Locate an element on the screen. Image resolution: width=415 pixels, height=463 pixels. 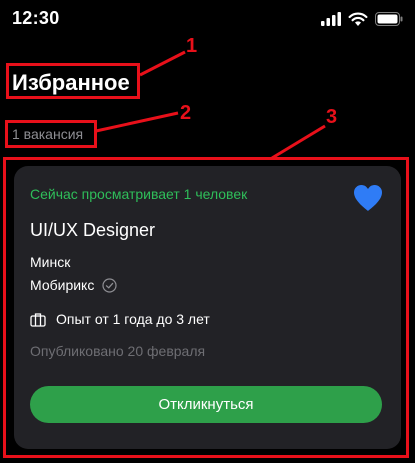
status-bar: 12:30 is located at coordinates (207, 19).